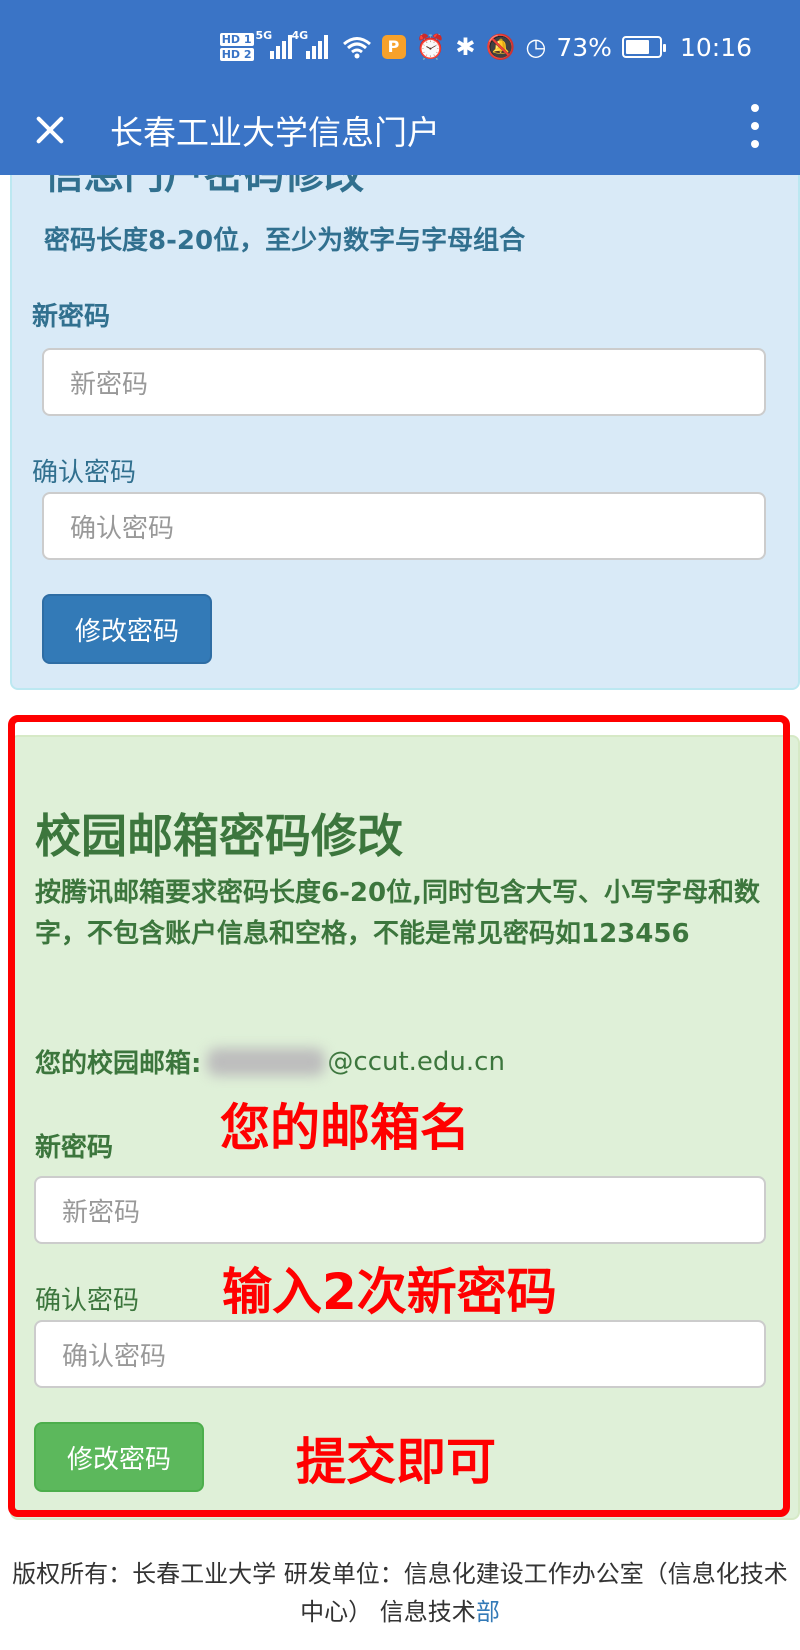 The image size is (800, 1650). Describe the element at coordinates (416, 1061) in the screenshot. I see `mail-domain: @ccut.edu.cn` at that location.